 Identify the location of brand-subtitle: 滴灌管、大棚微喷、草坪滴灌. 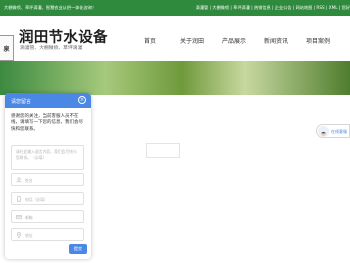
(51, 48).